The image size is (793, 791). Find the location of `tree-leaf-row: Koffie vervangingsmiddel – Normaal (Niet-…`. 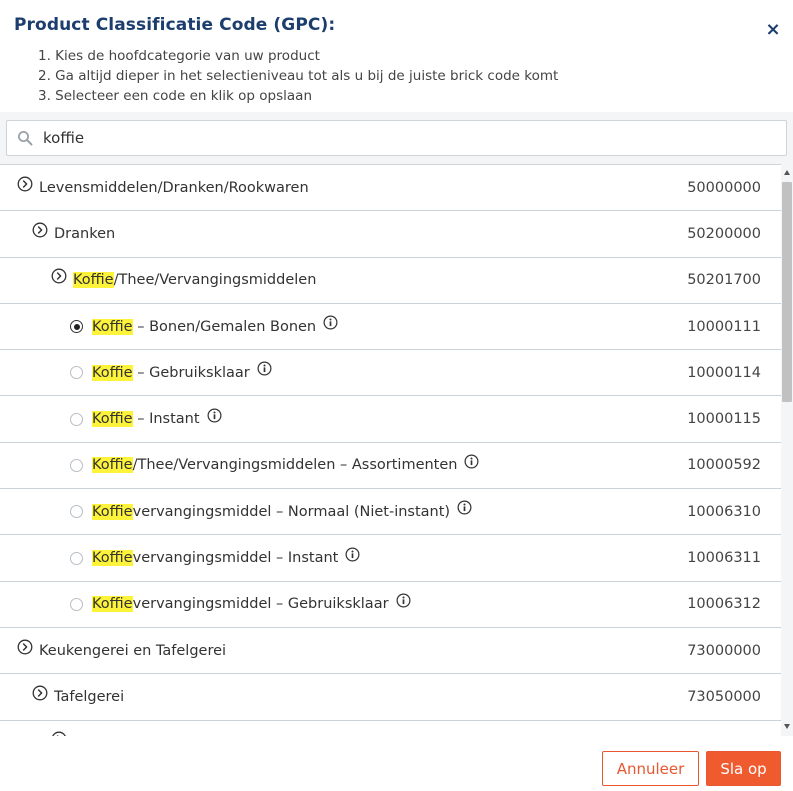

tree-leaf-row: Koffie vervangingsmiddel – Normaal (Niet-… is located at coordinates (390, 512).